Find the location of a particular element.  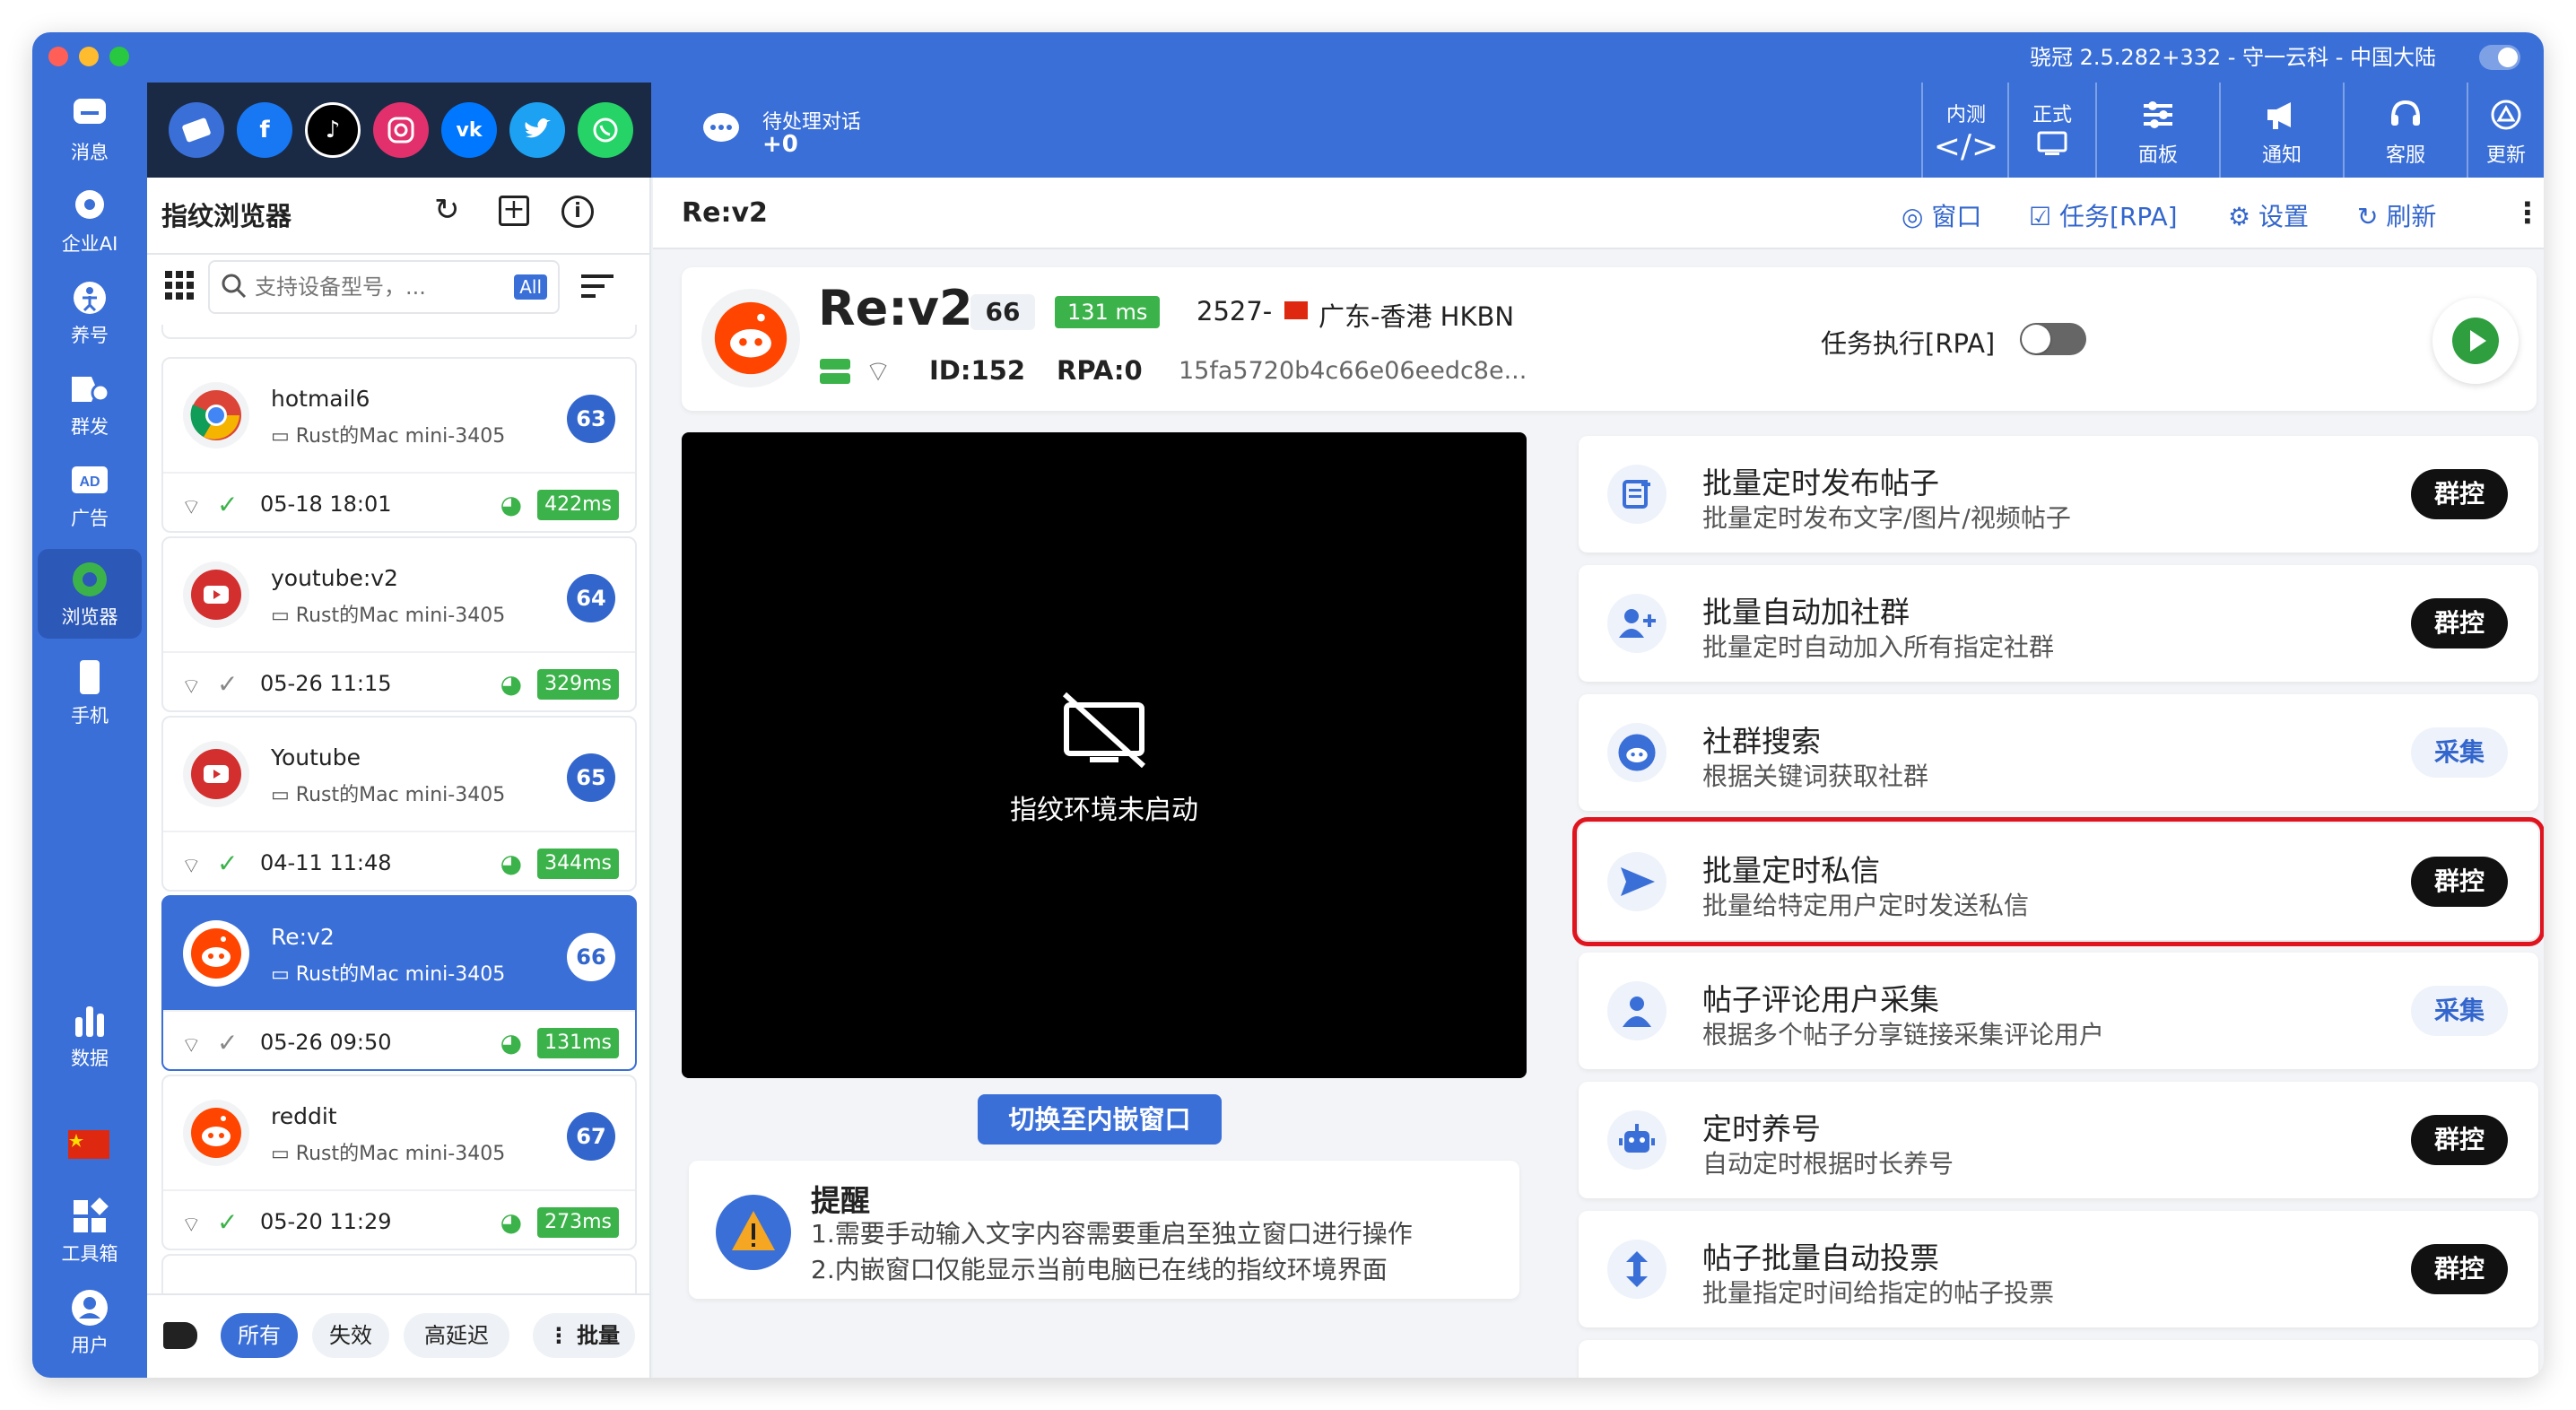

refresh-action: ↻ 刷新 is located at coordinates (2396, 215).